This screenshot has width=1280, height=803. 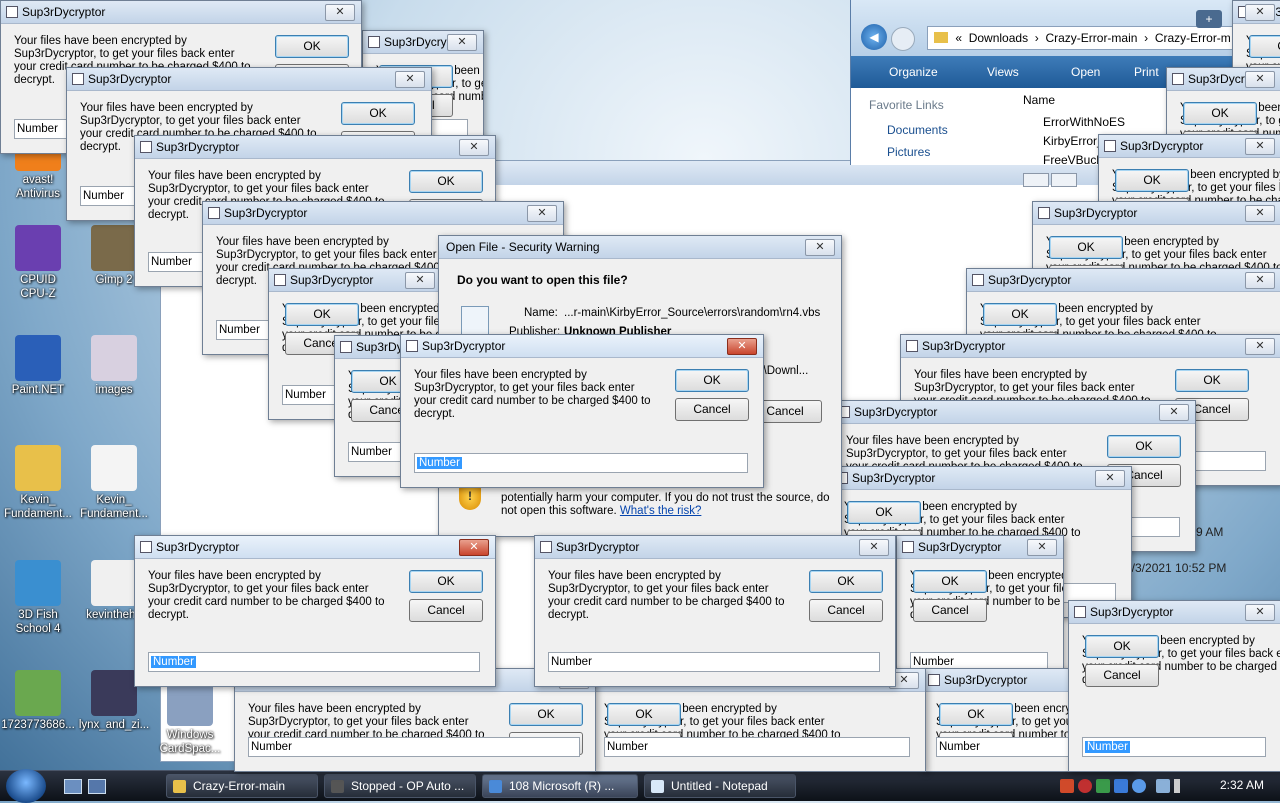 I want to click on taskbar-item-notepad: Untitled - Notepad, so click(x=720, y=786).